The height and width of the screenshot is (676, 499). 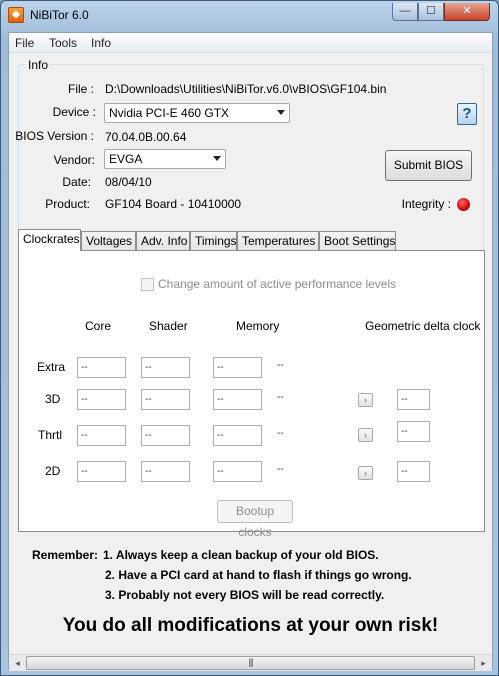 I want to click on column-shader: Shader, so click(x=168, y=326).